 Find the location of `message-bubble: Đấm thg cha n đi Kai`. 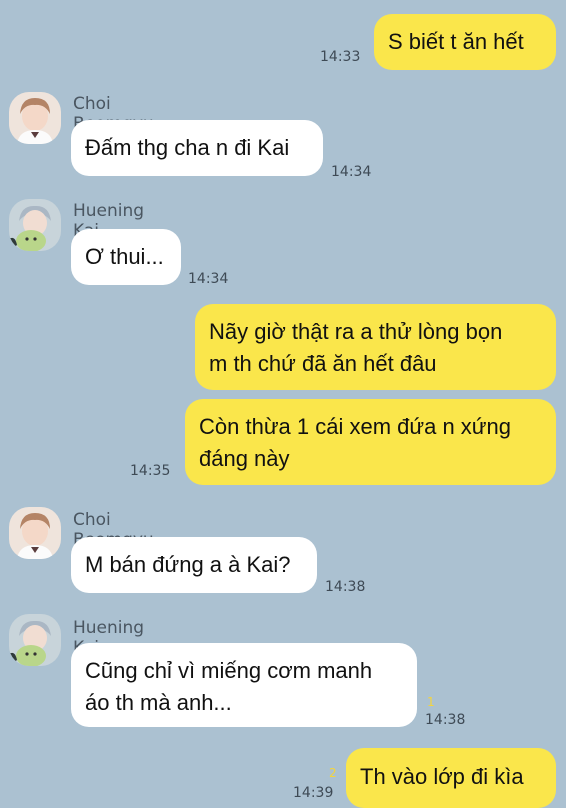

message-bubble: Đấm thg cha n đi Kai is located at coordinates (197, 148).